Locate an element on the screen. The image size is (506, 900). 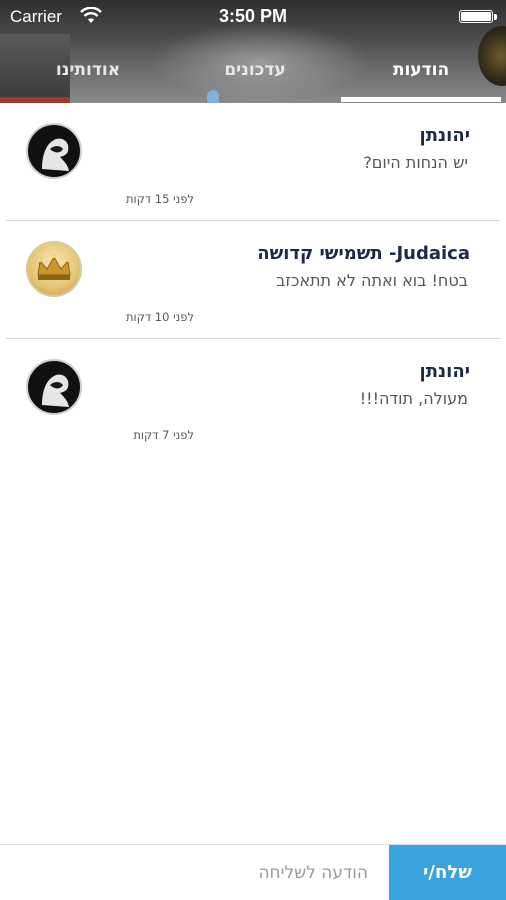
battery-tip is located at coordinates (495, 17).